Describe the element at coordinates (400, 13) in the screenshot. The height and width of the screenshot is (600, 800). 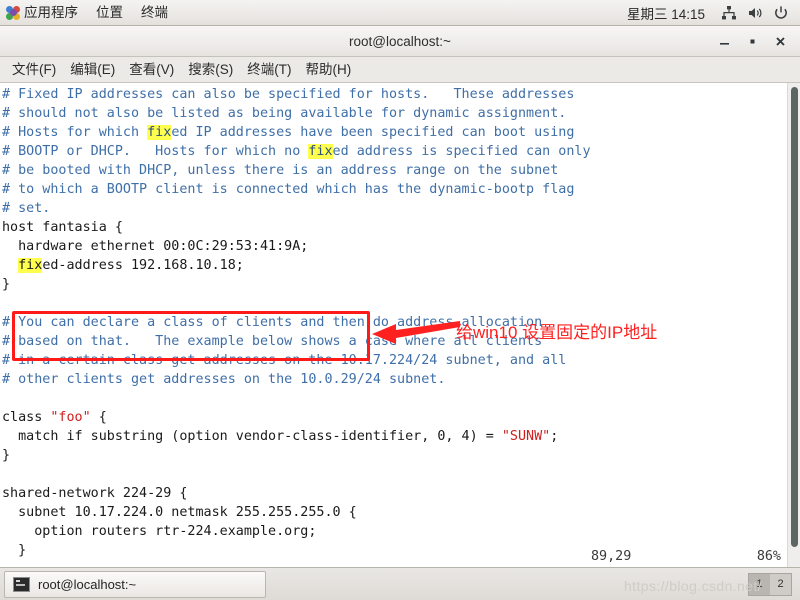
I see `top-panel: 应用程序 位置 终端 星期三 14:15` at that location.